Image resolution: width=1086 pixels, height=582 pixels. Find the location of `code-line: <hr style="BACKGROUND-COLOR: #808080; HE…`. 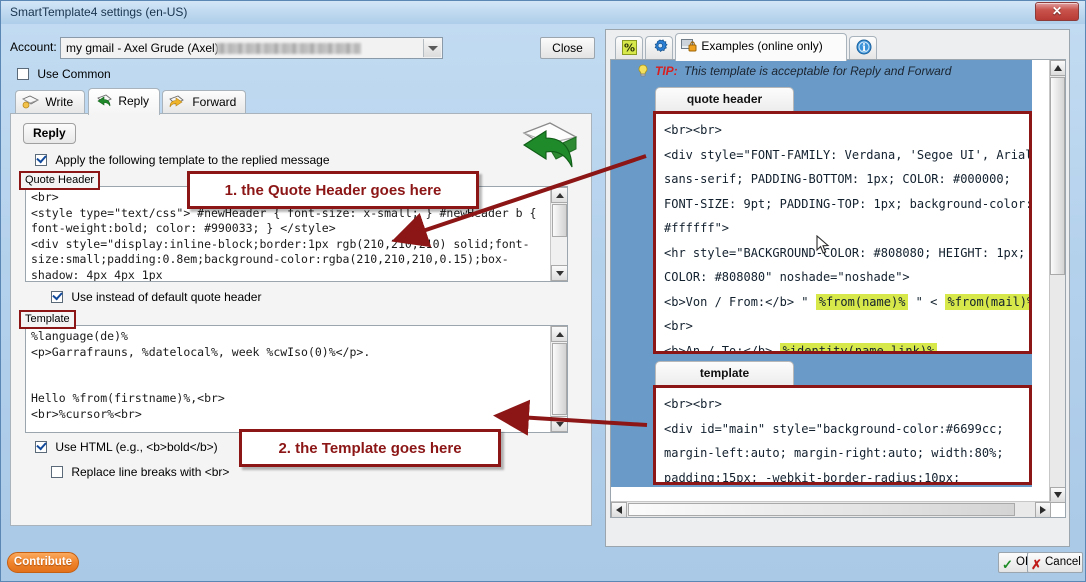

code-line: <hr style="BACKGROUND-COLOR: #808080; HE… is located at coordinates (845, 252).